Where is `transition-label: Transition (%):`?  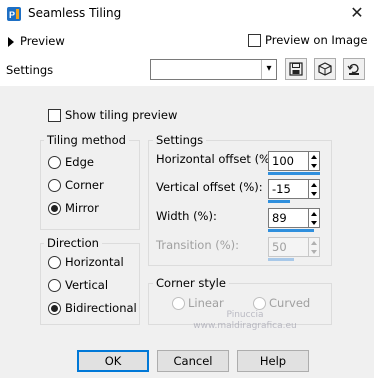 transition-label: Transition (%): is located at coordinates (198, 245).